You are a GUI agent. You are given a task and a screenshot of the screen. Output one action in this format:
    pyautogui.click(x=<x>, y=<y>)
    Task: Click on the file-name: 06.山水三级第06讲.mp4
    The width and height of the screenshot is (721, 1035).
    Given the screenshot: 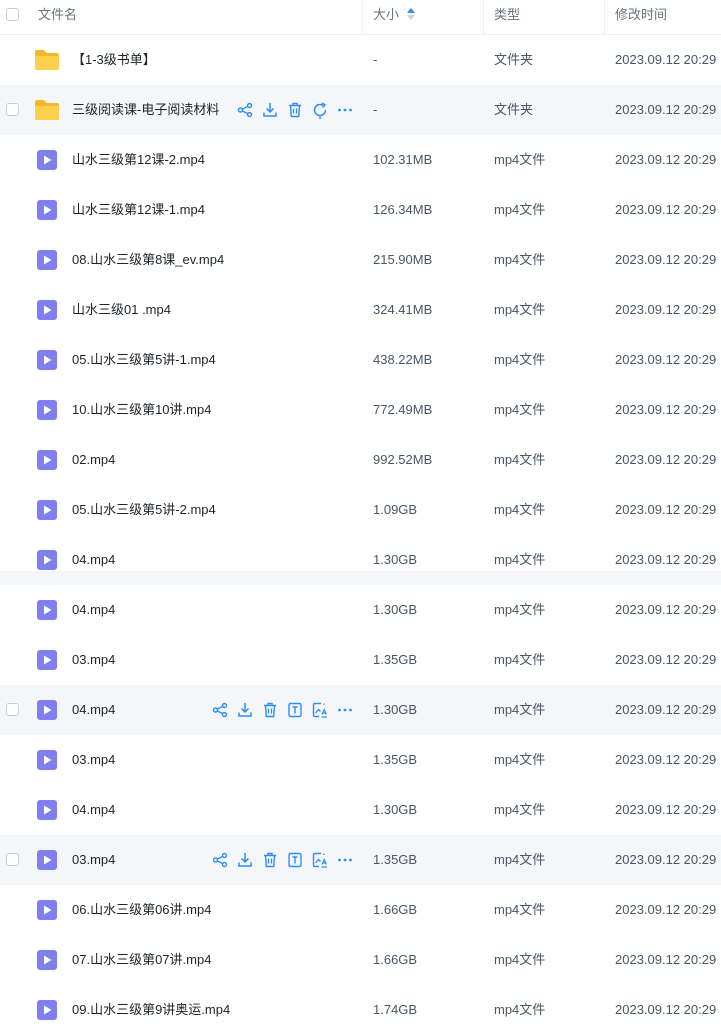 What is the action you would take?
    pyautogui.click(x=141, y=910)
    